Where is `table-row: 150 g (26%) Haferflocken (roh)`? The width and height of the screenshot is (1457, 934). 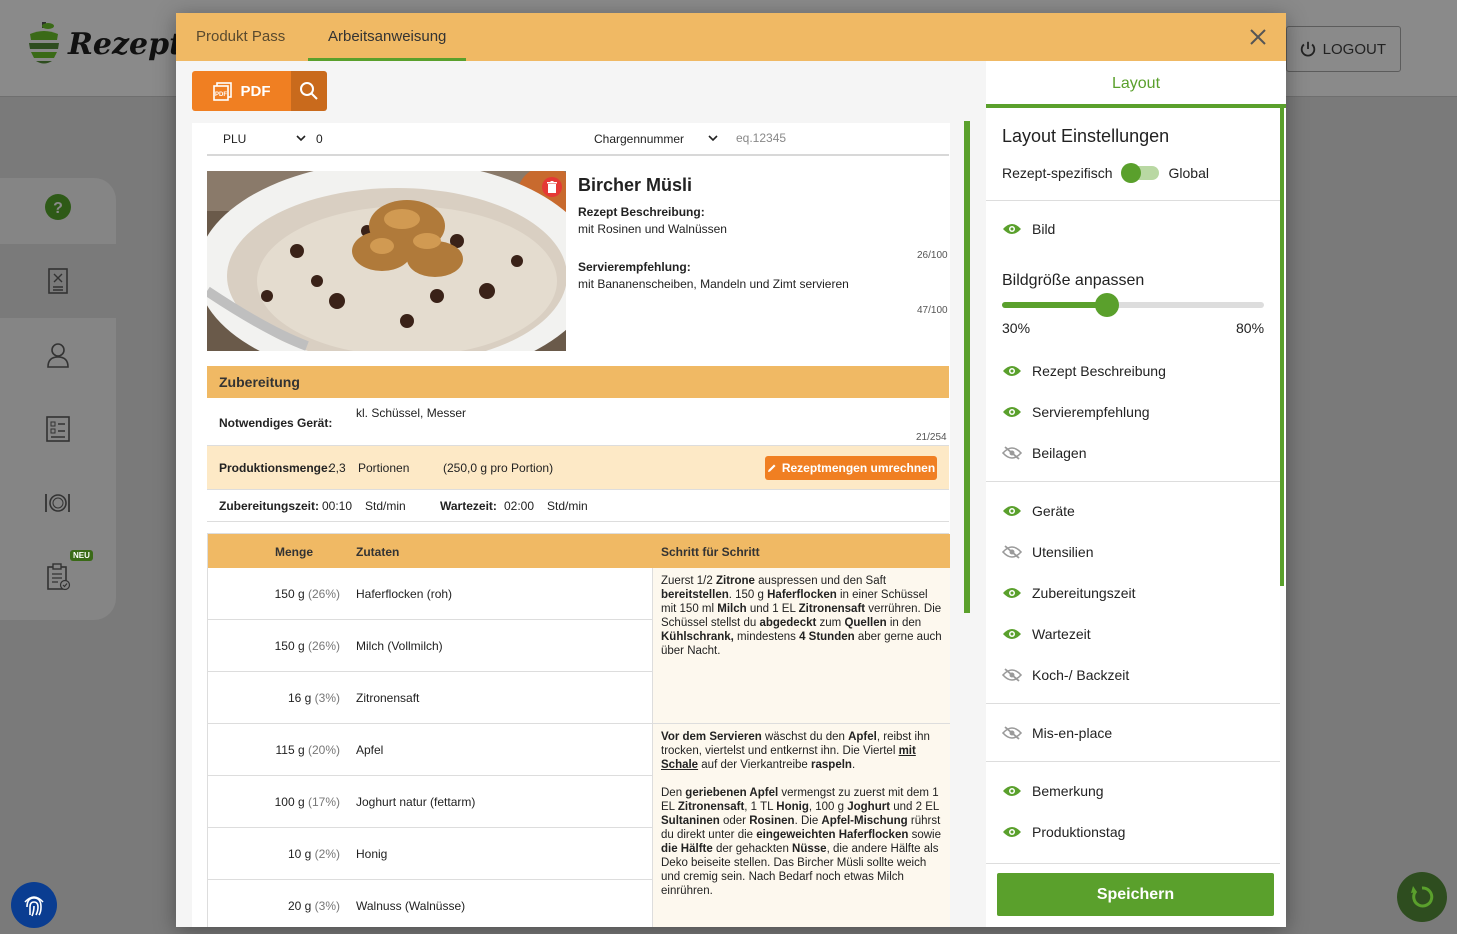
table-row: 150 g (26%) Haferflocken (roh) is located at coordinates (430, 594).